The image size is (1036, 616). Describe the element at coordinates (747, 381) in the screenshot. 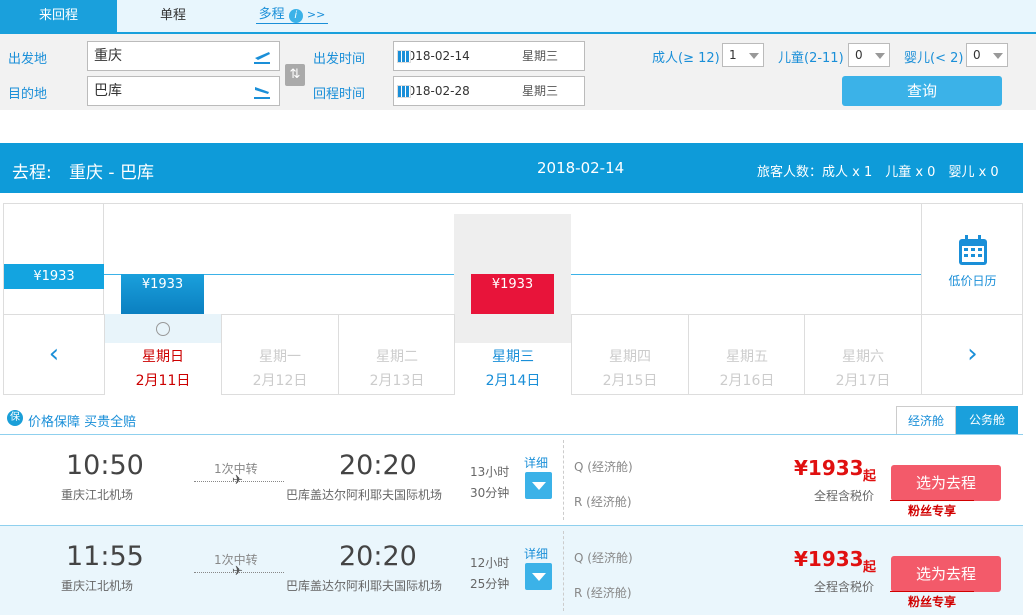

I see `calendar-day-date: 2月16日` at that location.